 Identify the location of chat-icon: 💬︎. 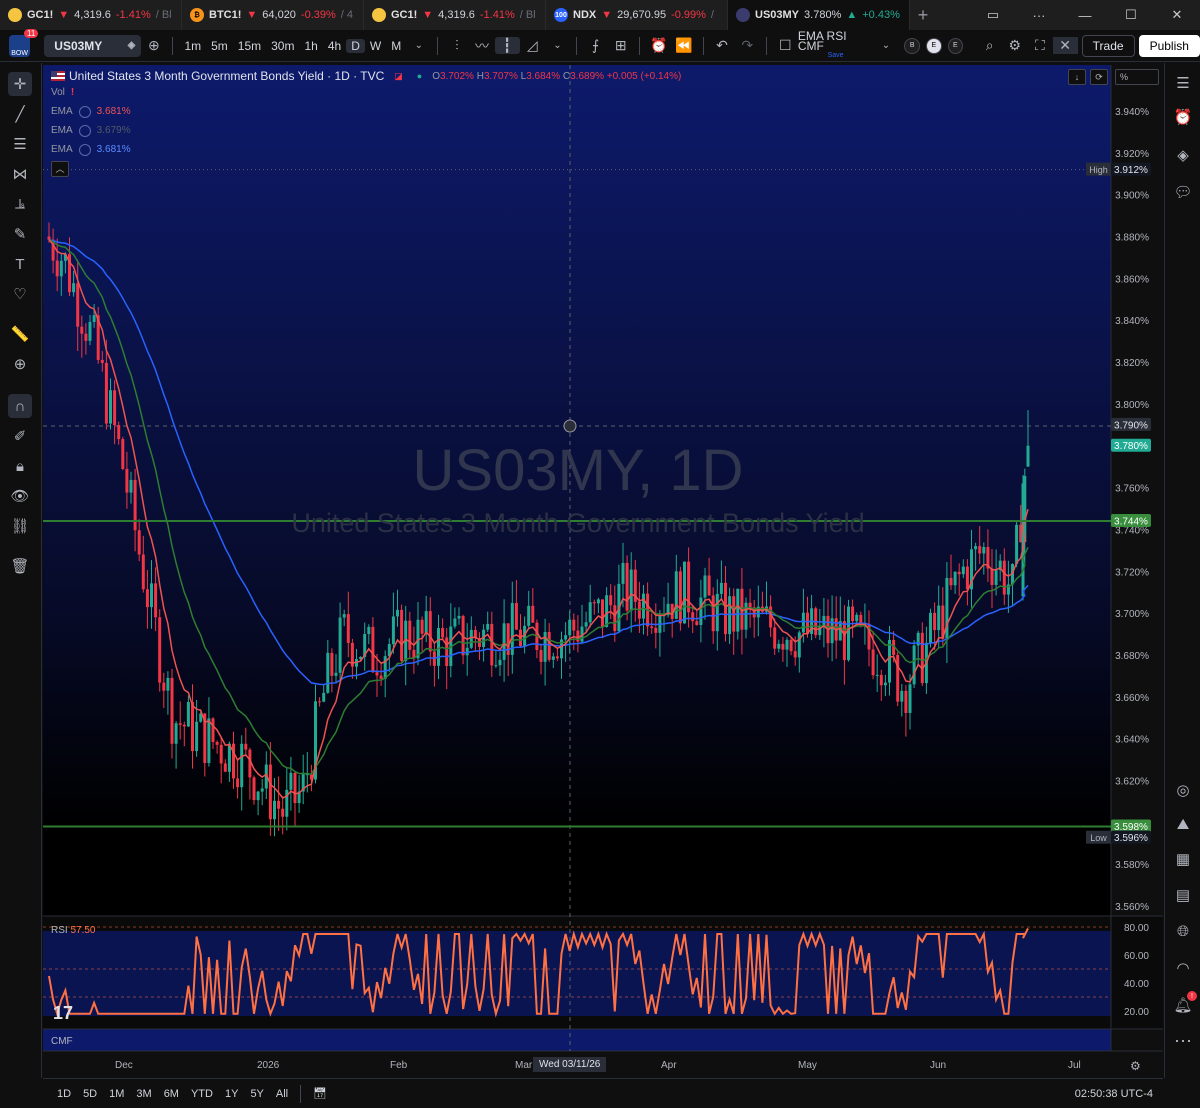
(1183, 192).